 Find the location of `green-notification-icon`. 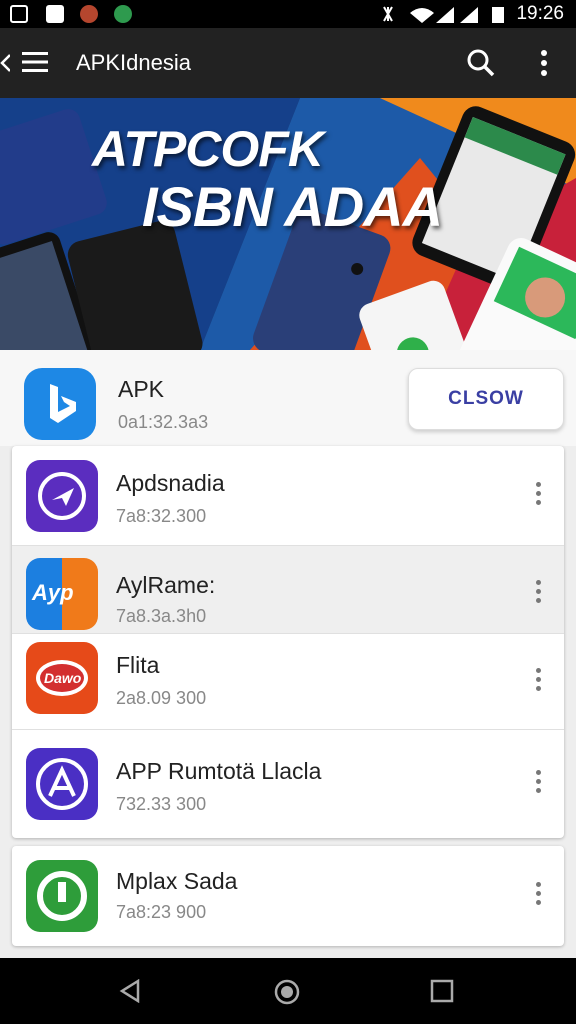

green-notification-icon is located at coordinates (123, 14).